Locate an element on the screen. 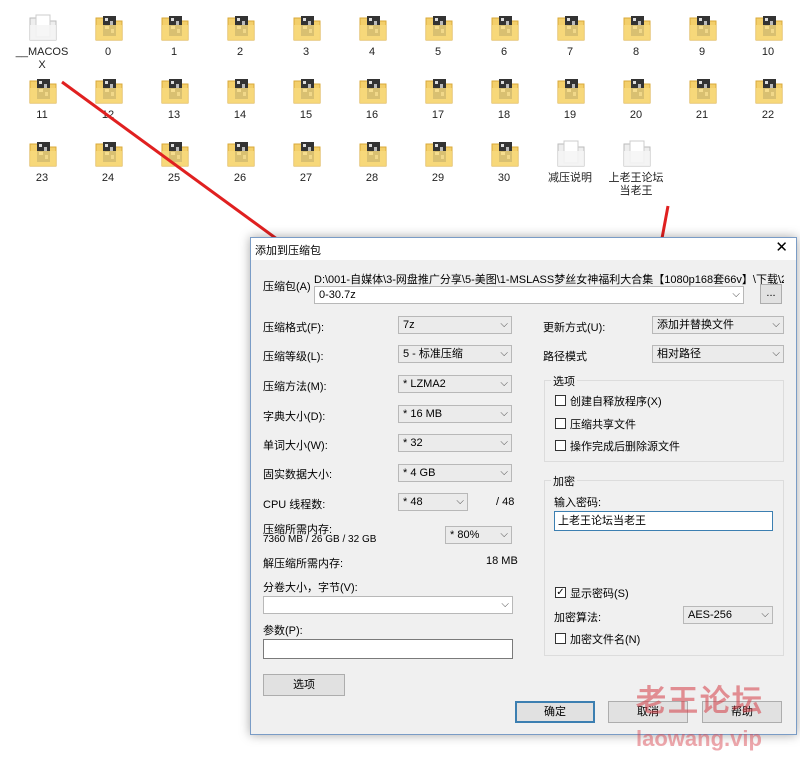 The image size is (800, 759). level-label: 压缩等级(L): is located at coordinates (293, 357).